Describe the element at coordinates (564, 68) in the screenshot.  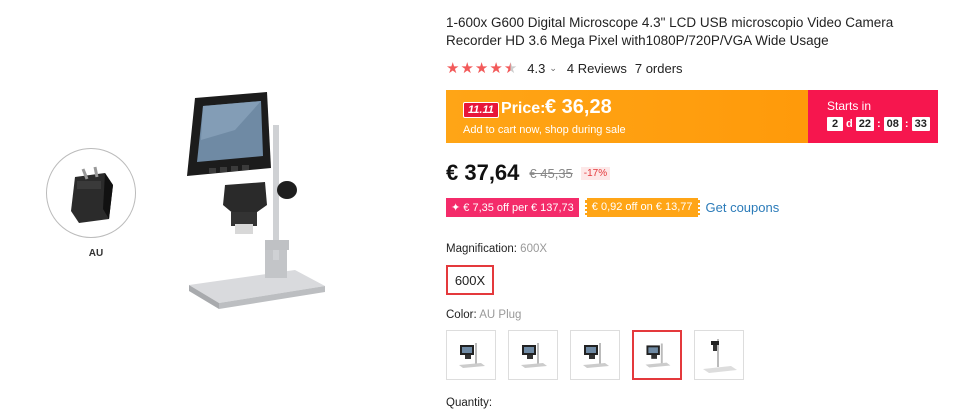
I see `rating-row: ★ ★ ★ ★ ★ 4.3 ⌄ 4 Reviews 7 orders` at that location.